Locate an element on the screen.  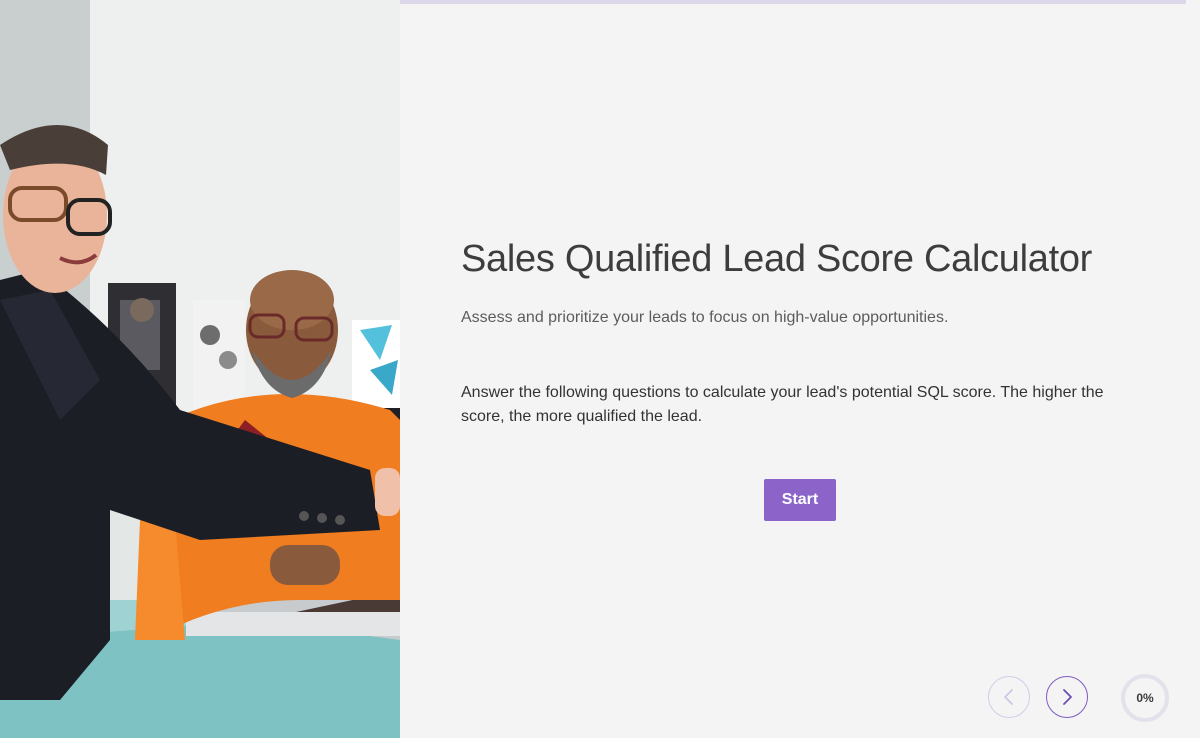
chevron-left-icon is located at coordinates (1008, 697).